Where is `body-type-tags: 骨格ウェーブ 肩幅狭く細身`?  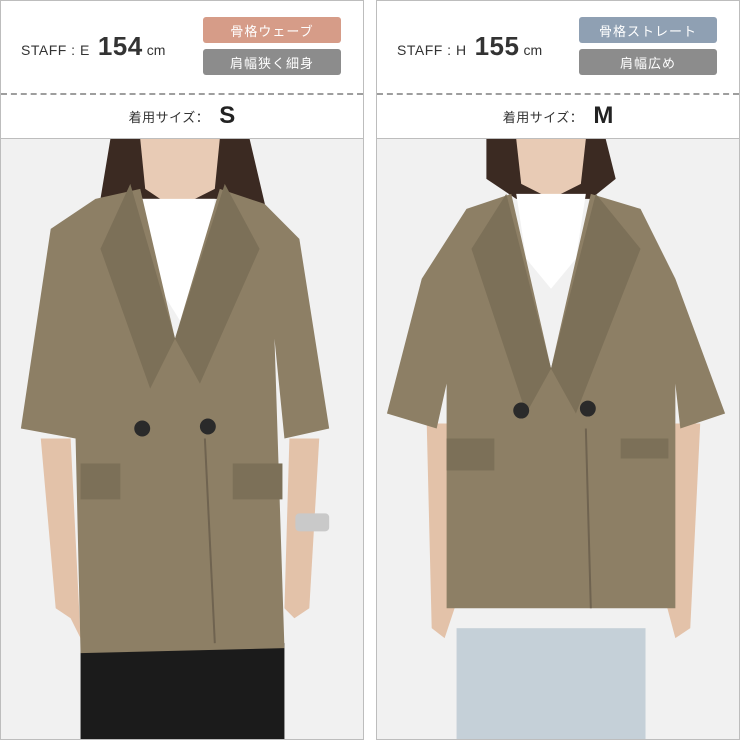
body-type-tags: 骨格ウェーブ 肩幅狭く細身 is located at coordinates (272, 46).